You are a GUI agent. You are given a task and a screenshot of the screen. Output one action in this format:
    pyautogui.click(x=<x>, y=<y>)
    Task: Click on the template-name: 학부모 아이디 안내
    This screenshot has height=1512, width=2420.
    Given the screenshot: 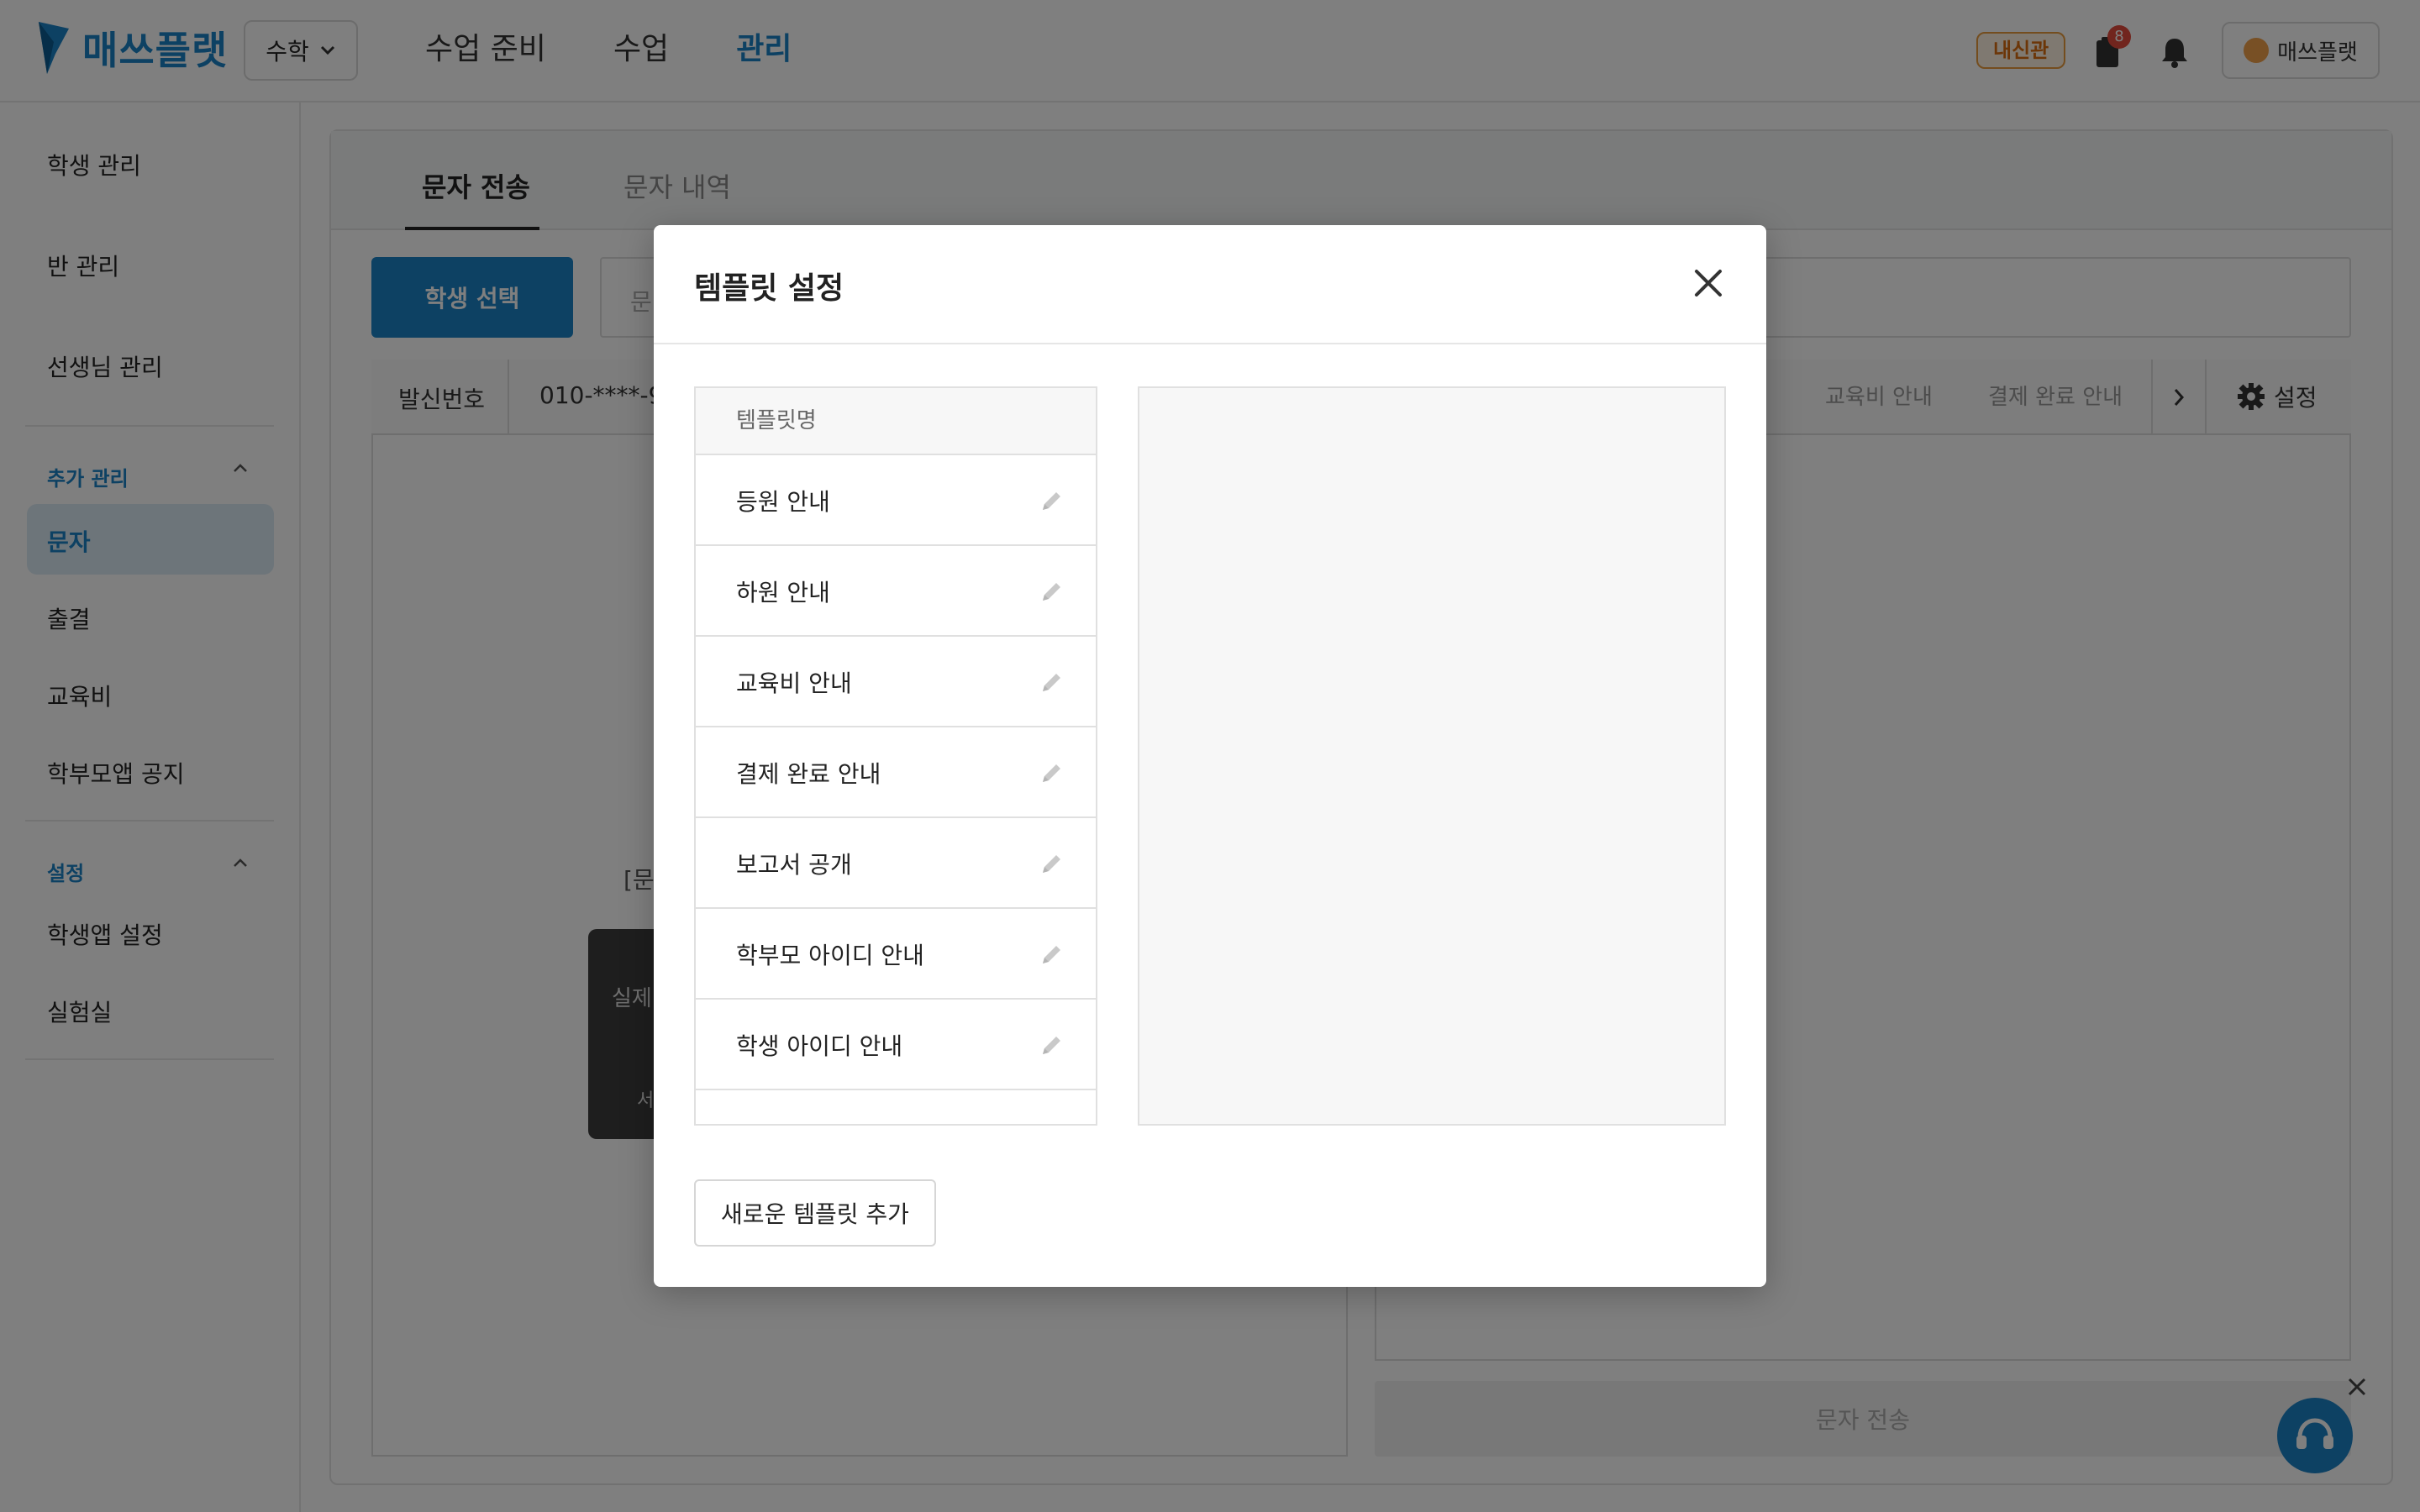 What is the action you would take?
    pyautogui.click(x=830, y=955)
    